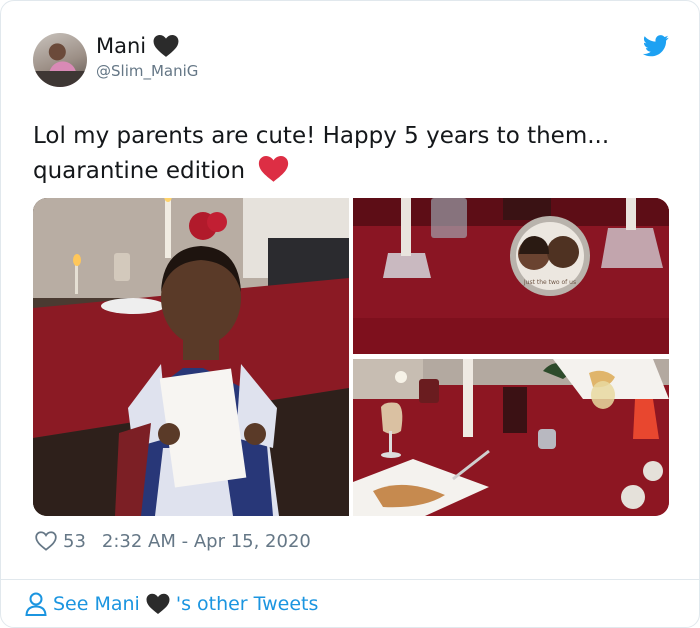  I want to click on author-name-row: Mani, so click(137, 46).